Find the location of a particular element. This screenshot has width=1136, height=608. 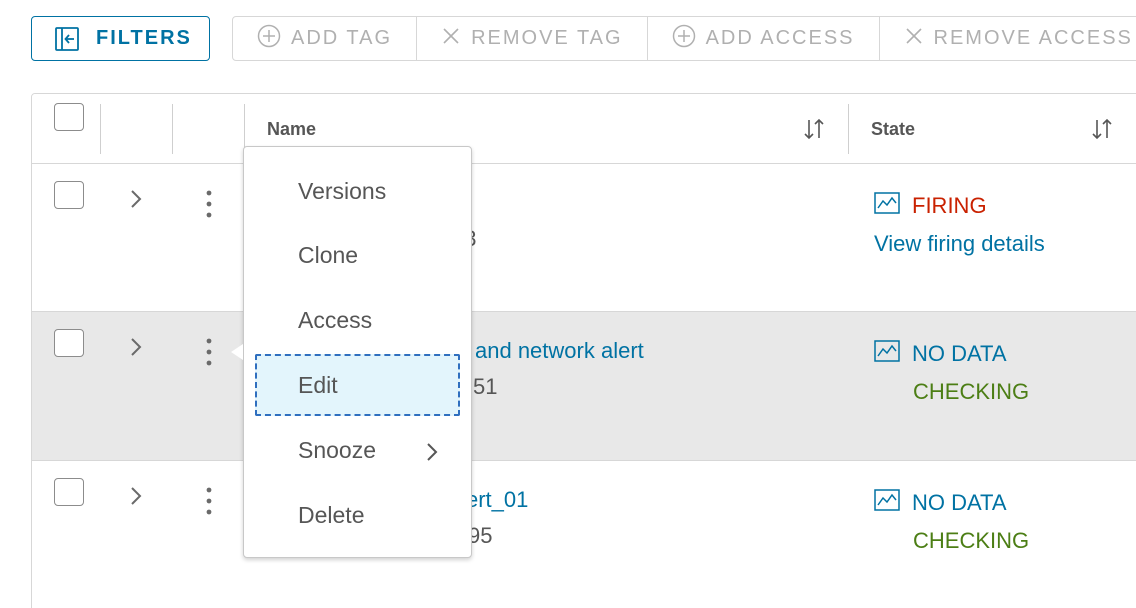

view-firing-details-link: View firing details is located at coordinates (959, 244).